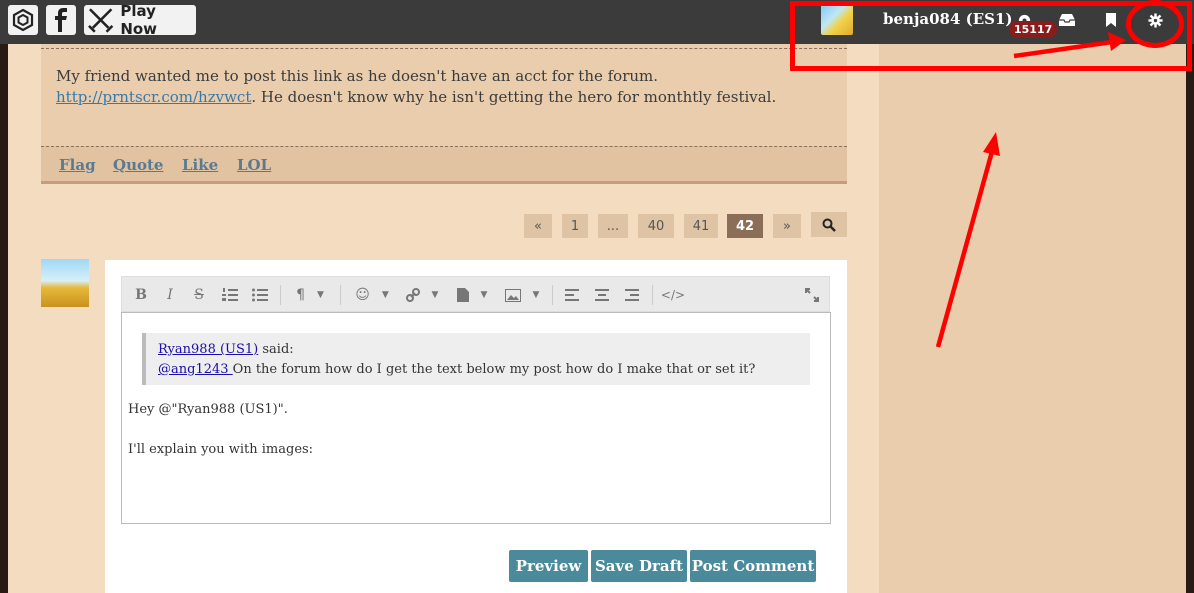  Describe the element at coordinates (967, 240) in the screenshot. I see `annotation-arrow-up` at that location.